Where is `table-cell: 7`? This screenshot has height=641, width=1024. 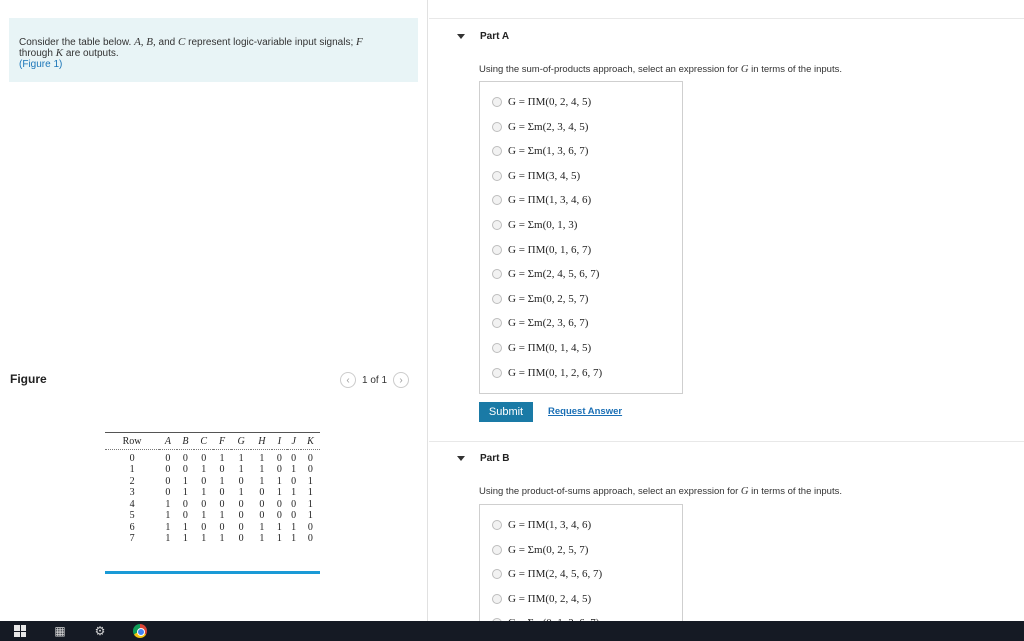 table-cell: 7 is located at coordinates (132, 539).